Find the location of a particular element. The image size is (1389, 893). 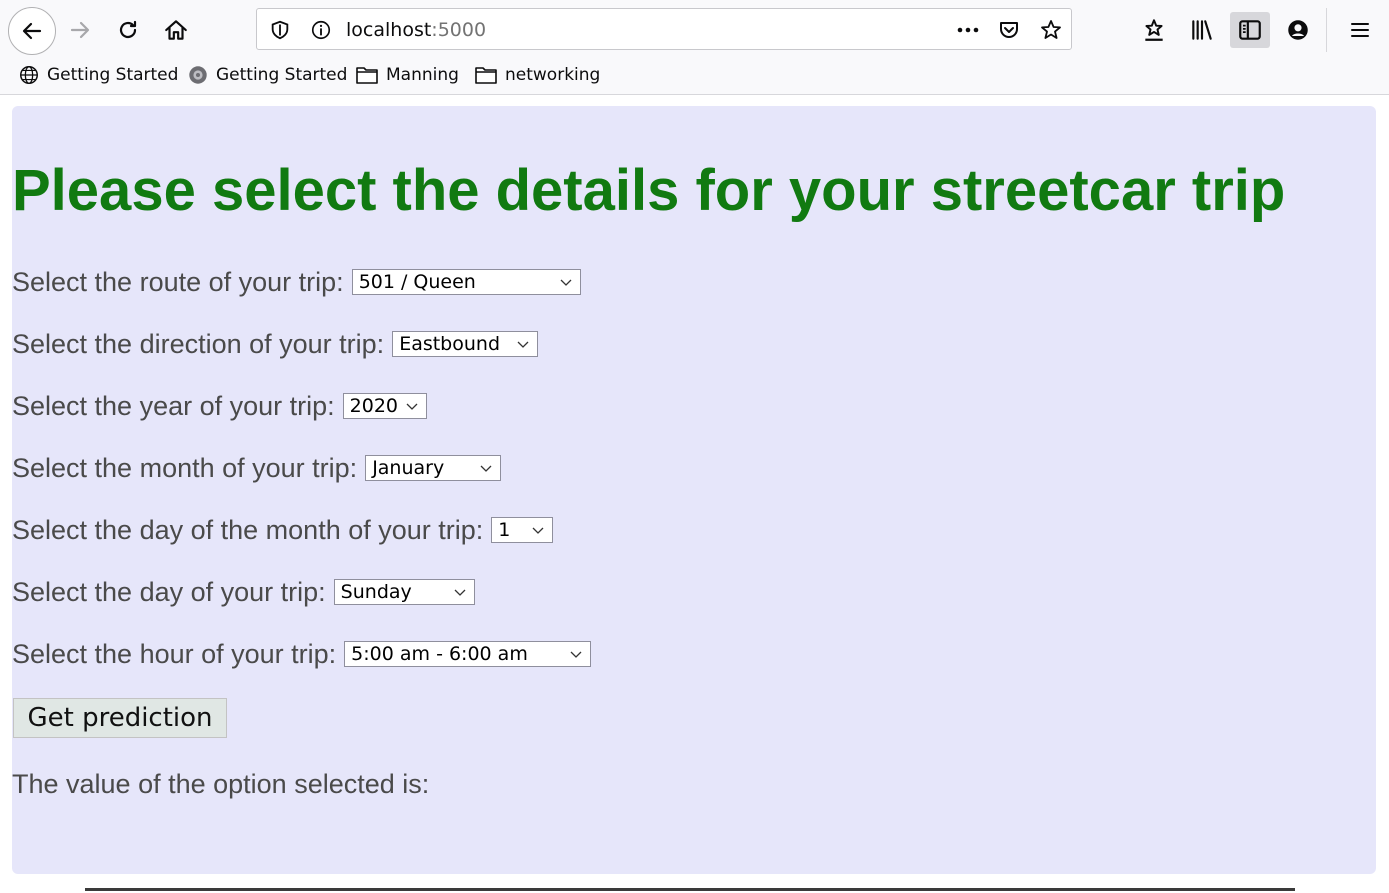

reload-button is located at coordinates (128, 30).